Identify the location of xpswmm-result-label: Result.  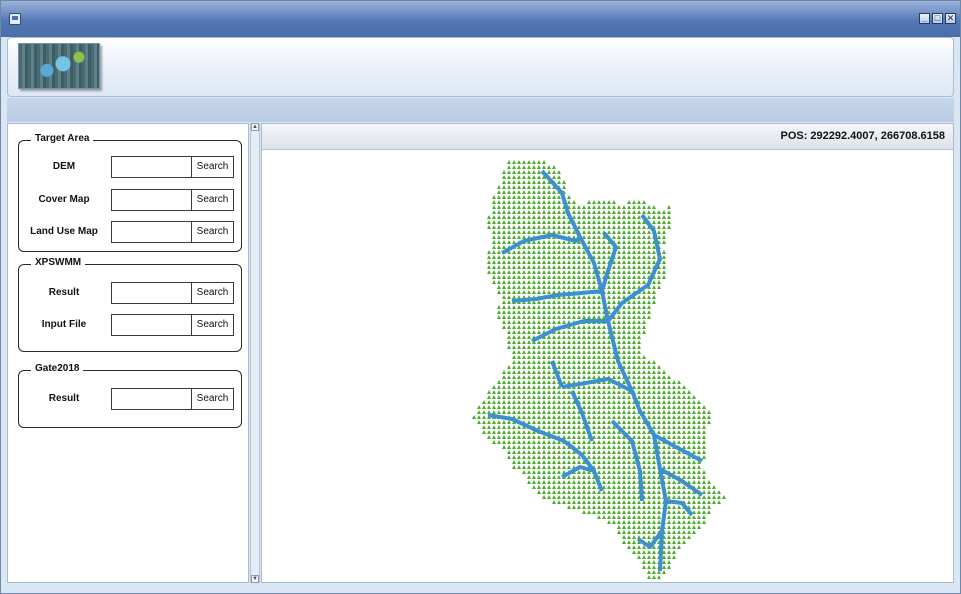
(64, 292).